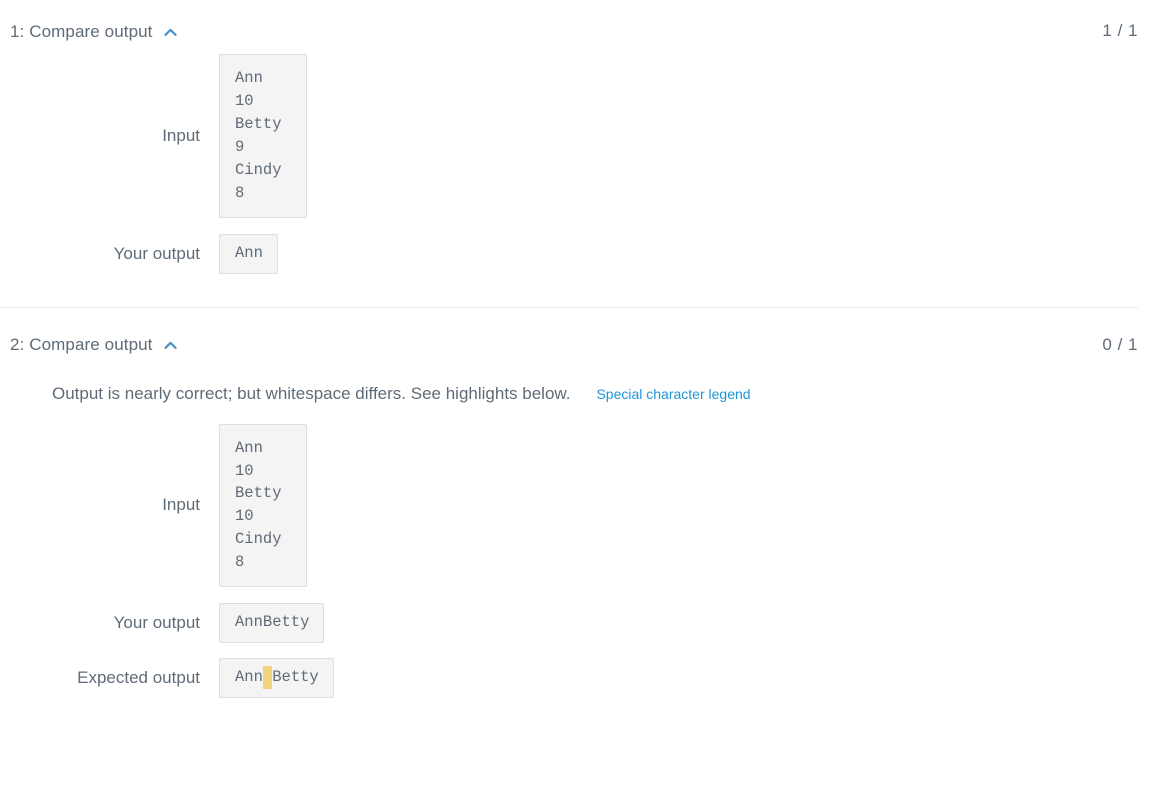 The image size is (1162, 785). Describe the element at coordinates (581, 31) in the screenshot. I see `testcase-1-header: 1: Compare output 1 / 1` at that location.